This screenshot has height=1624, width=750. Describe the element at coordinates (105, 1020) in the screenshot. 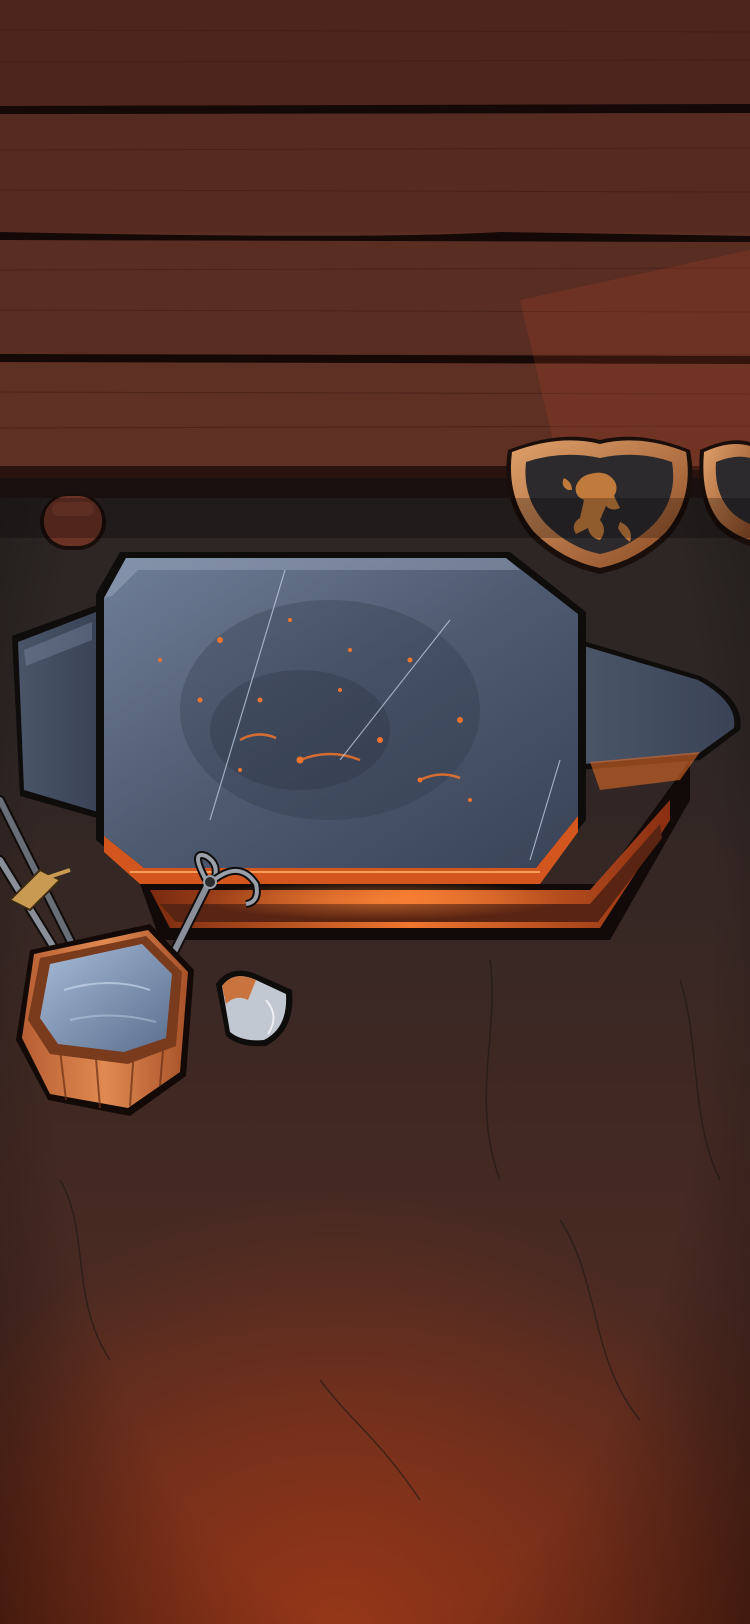

I see `water-bucket` at that location.